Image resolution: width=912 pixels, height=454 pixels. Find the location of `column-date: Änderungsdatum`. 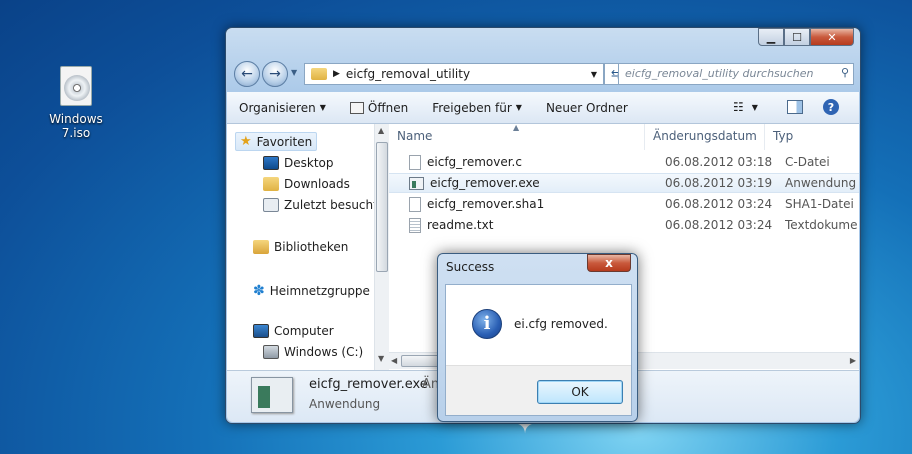

column-date: Änderungsdatum is located at coordinates (705, 137).